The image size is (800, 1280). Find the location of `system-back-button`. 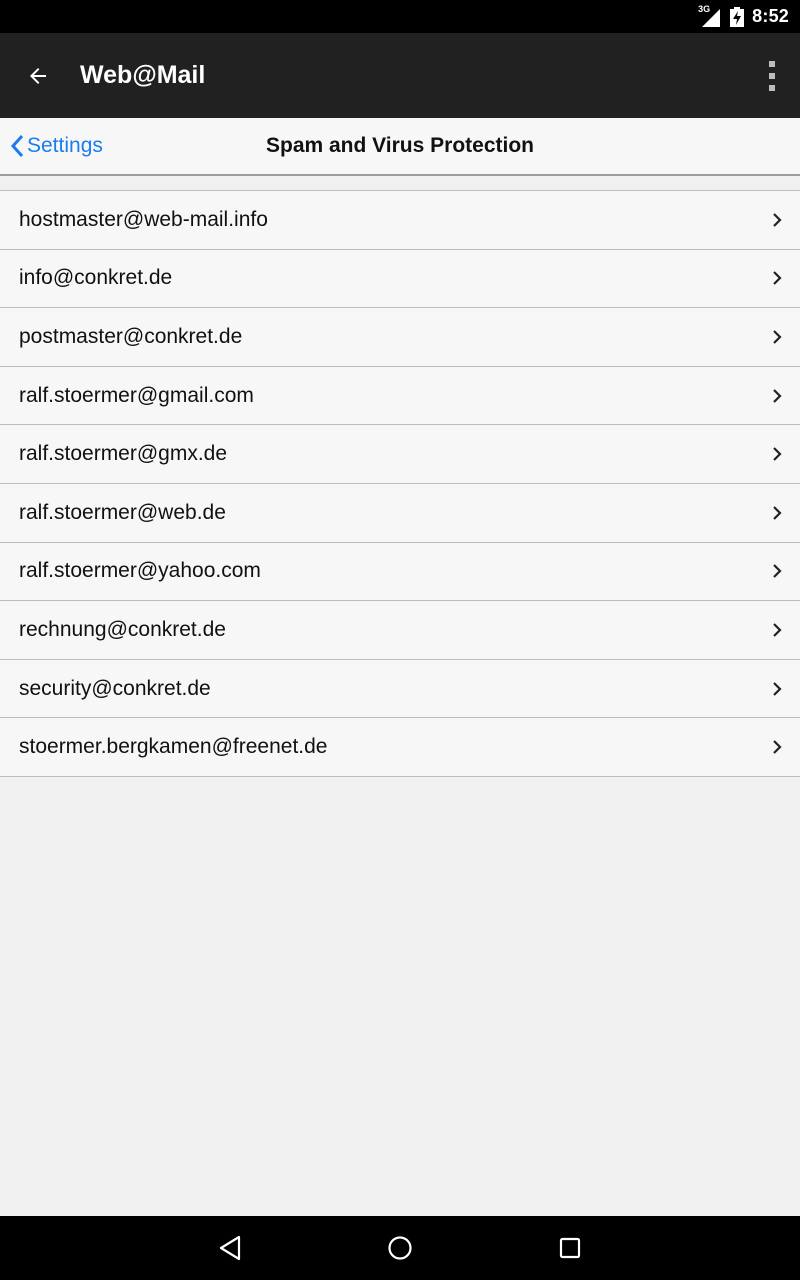

system-back-button is located at coordinates (230, 1248).